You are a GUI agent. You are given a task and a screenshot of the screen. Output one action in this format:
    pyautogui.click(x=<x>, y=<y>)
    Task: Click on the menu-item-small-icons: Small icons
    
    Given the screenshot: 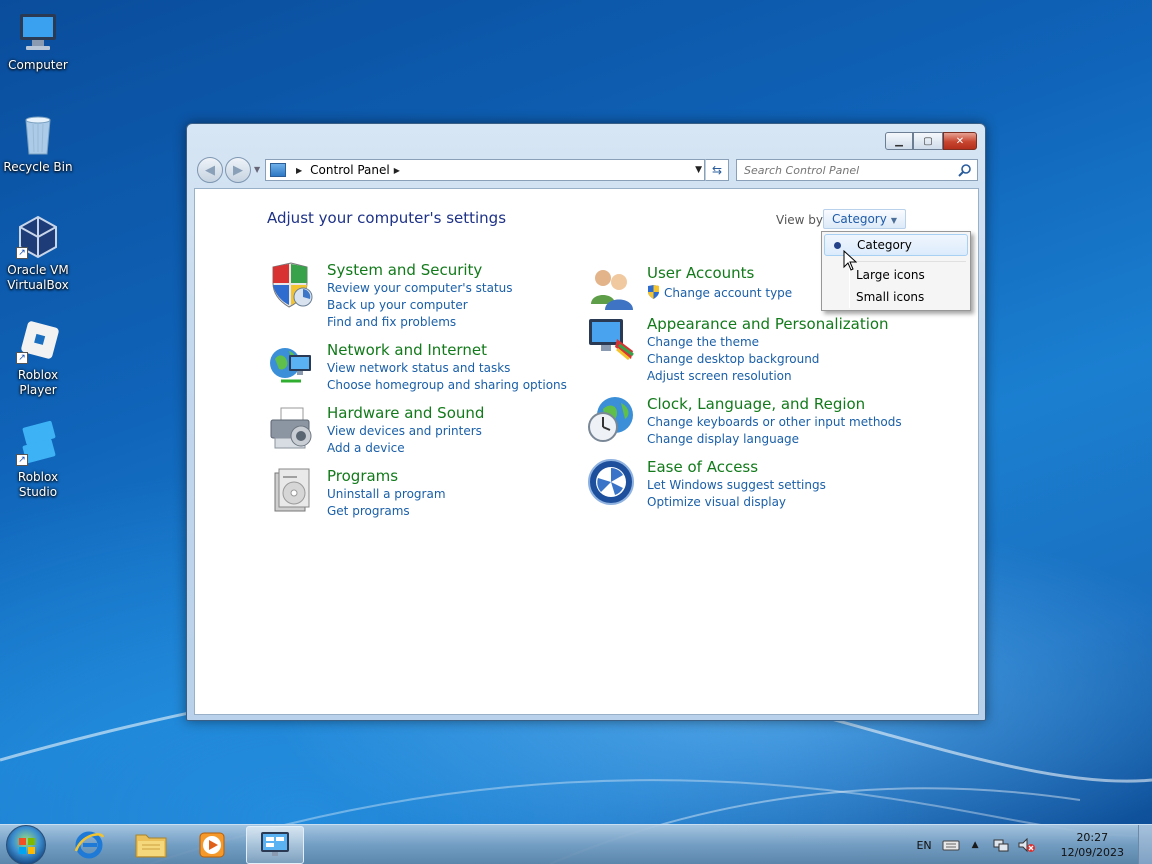 What is the action you would take?
    pyautogui.click(x=896, y=297)
    